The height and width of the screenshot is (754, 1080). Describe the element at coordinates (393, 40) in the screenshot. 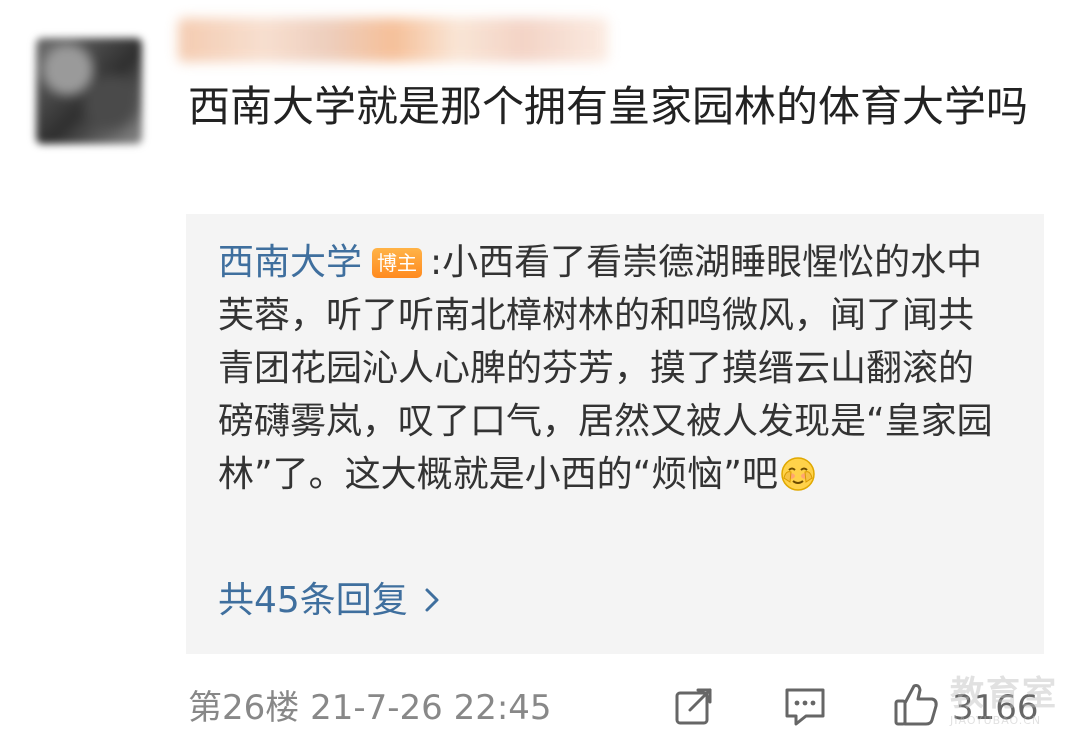

I see `username-blurred` at that location.